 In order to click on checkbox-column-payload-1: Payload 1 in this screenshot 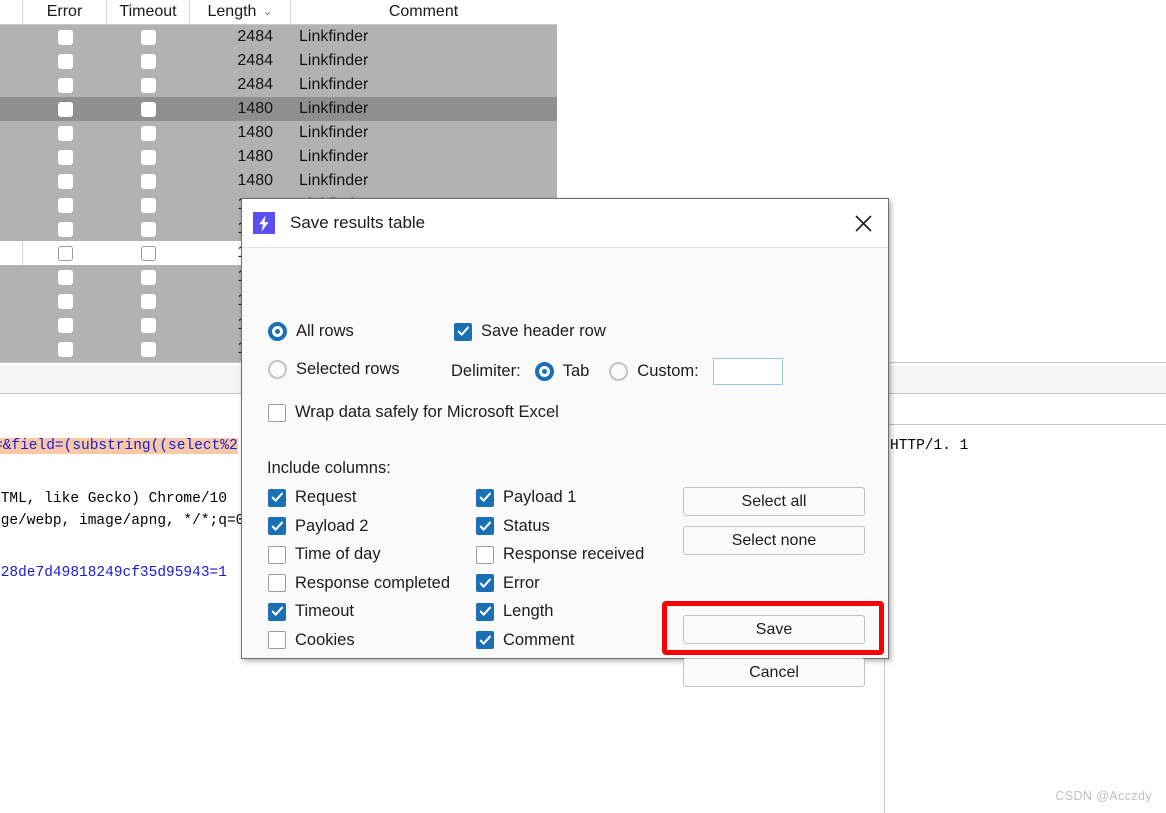, I will do `click(526, 497)`.